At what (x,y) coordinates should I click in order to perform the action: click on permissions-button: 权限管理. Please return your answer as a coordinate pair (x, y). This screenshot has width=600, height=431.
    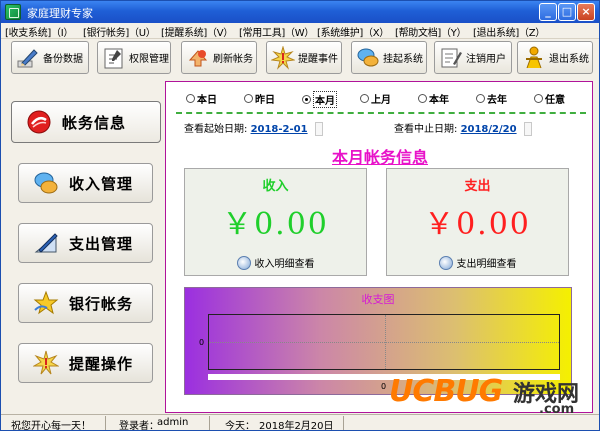
    Looking at the image, I should click on (134, 57).